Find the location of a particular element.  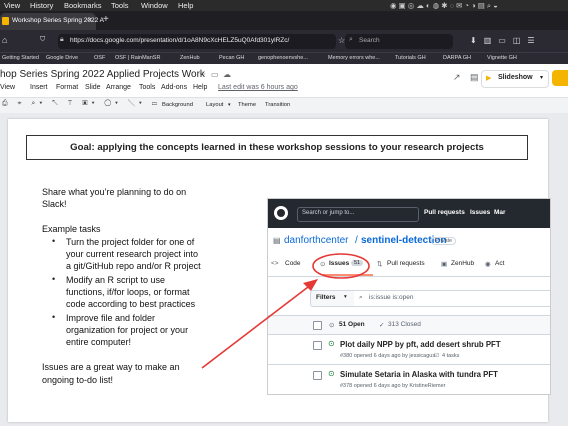

pull-request-icon: ⇅ is located at coordinates (380, 264).